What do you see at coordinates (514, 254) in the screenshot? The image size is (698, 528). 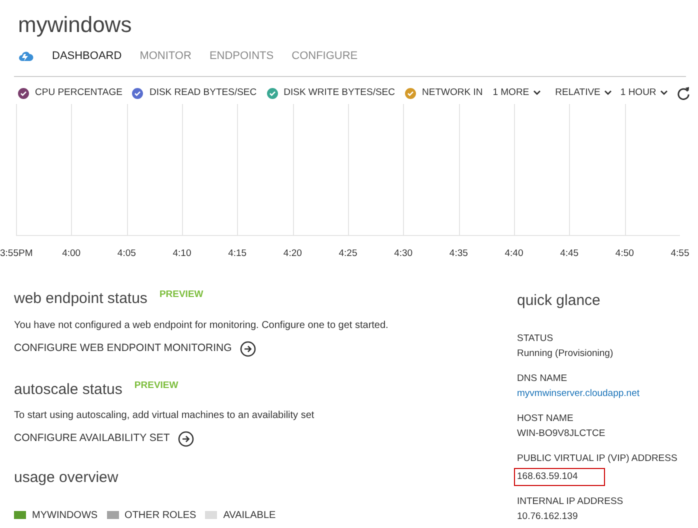 I see `axis-label: 4:40` at bounding box center [514, 254].